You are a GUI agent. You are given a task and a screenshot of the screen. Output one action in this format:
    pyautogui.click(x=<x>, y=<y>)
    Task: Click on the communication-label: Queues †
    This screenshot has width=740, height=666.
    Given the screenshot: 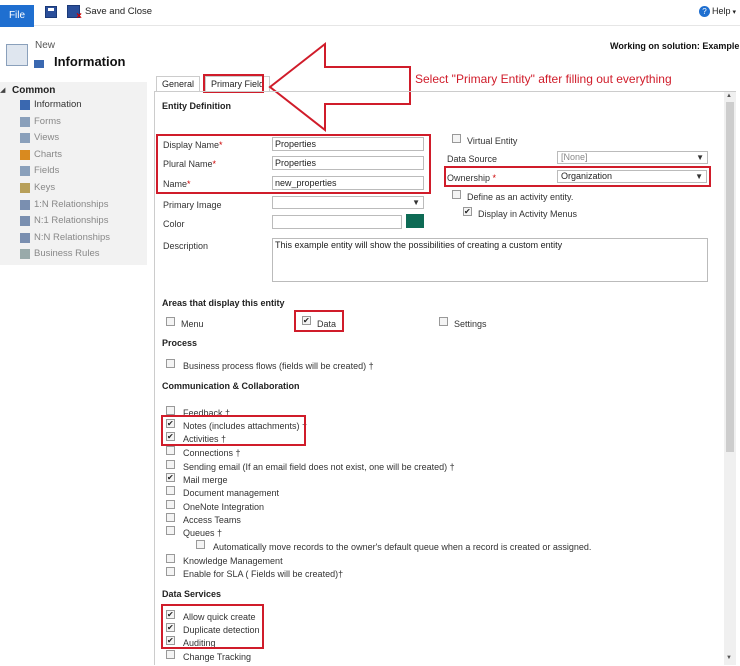 What is the action you would take?
    pyautogui.click(x=203, y=533)
    